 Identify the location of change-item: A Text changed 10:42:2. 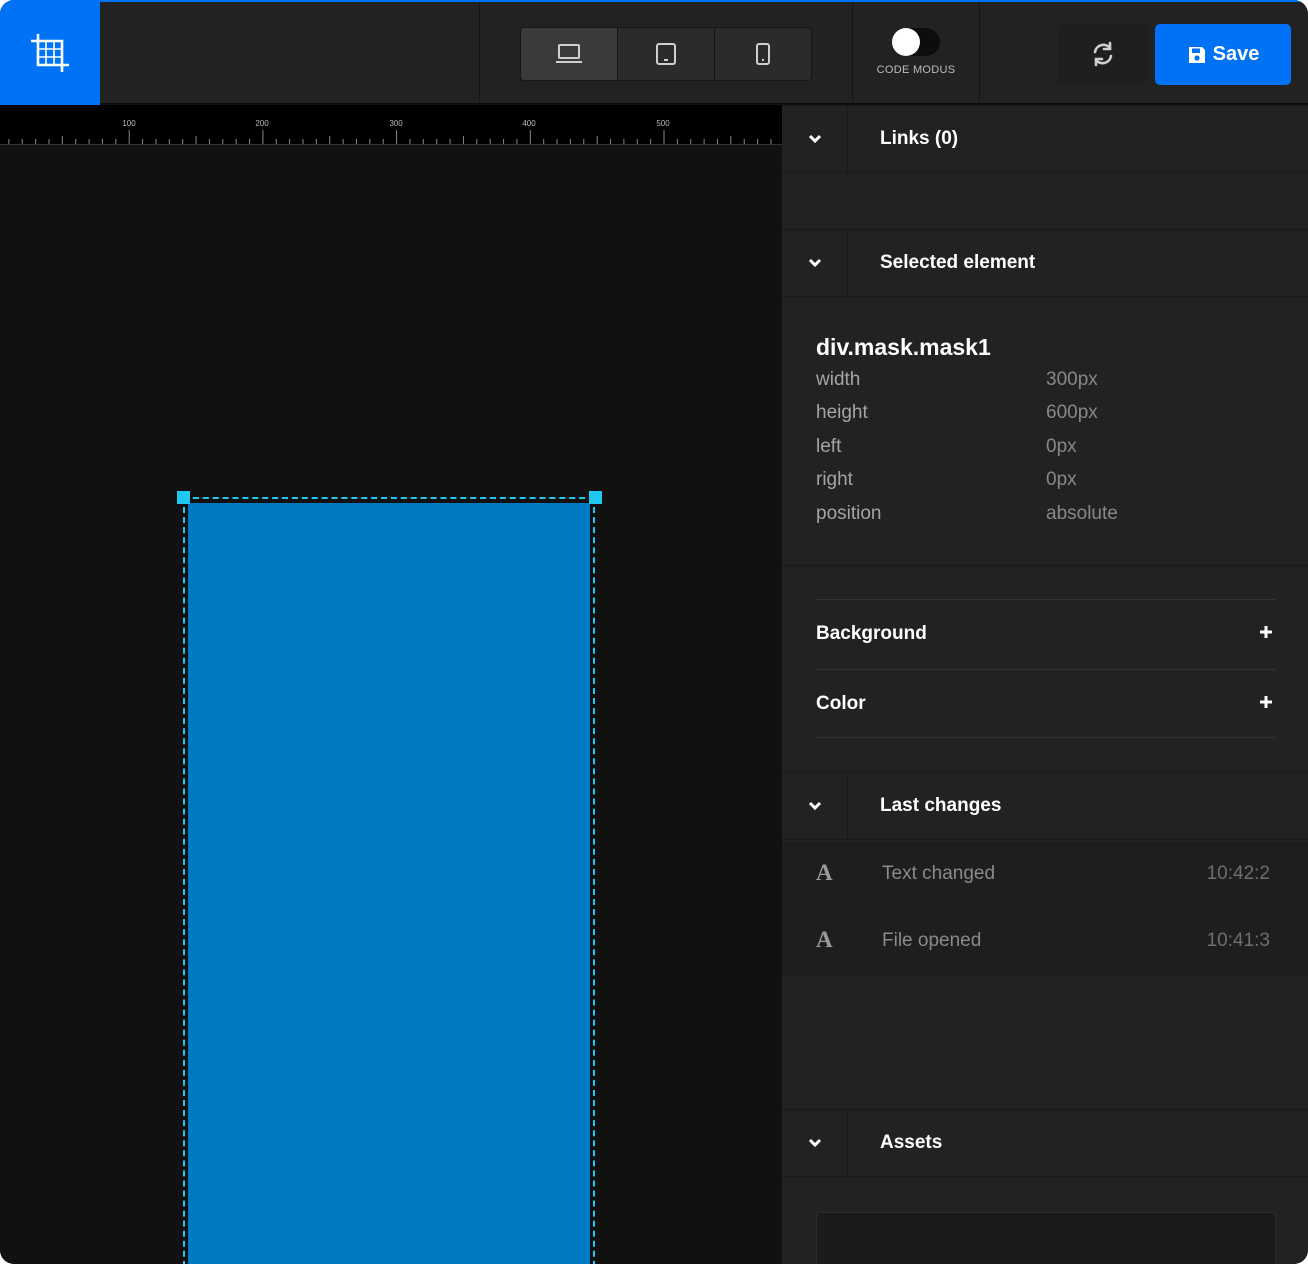
(1045, 875).